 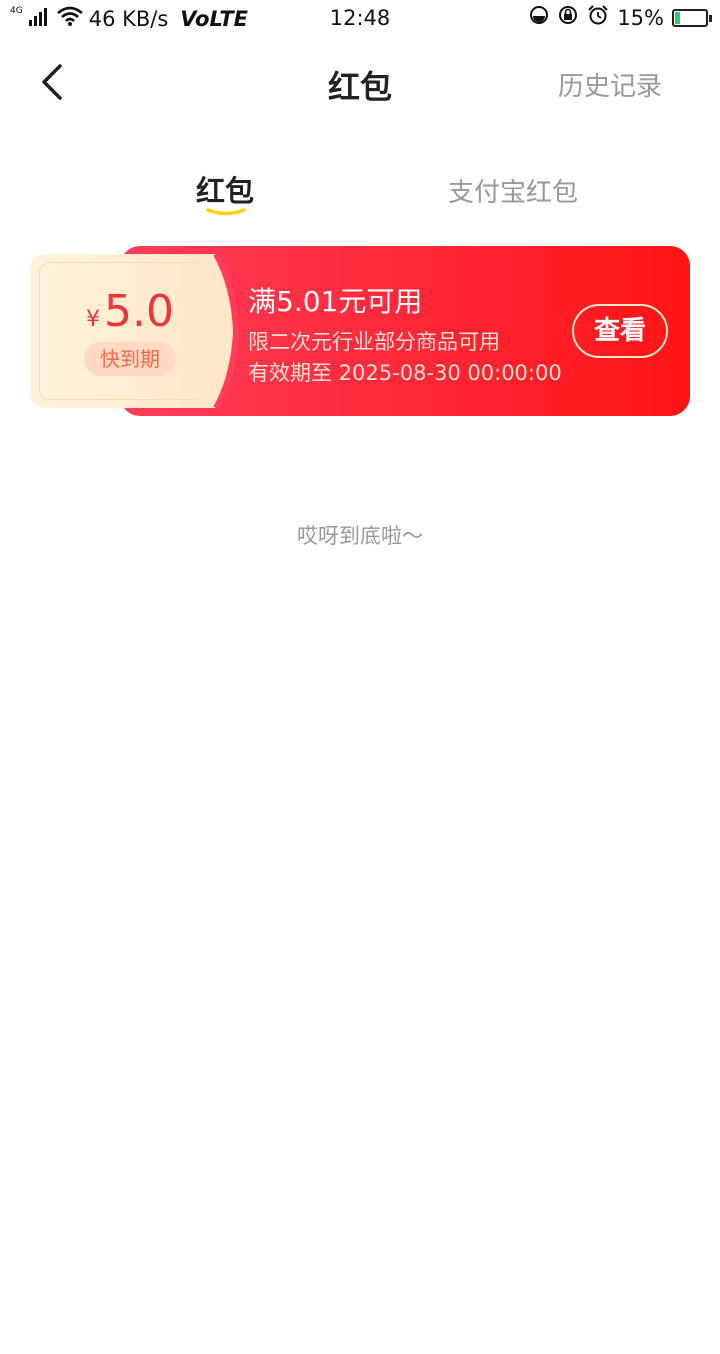 I want to click on chevron-left-icon, so click(x=52, y=82).